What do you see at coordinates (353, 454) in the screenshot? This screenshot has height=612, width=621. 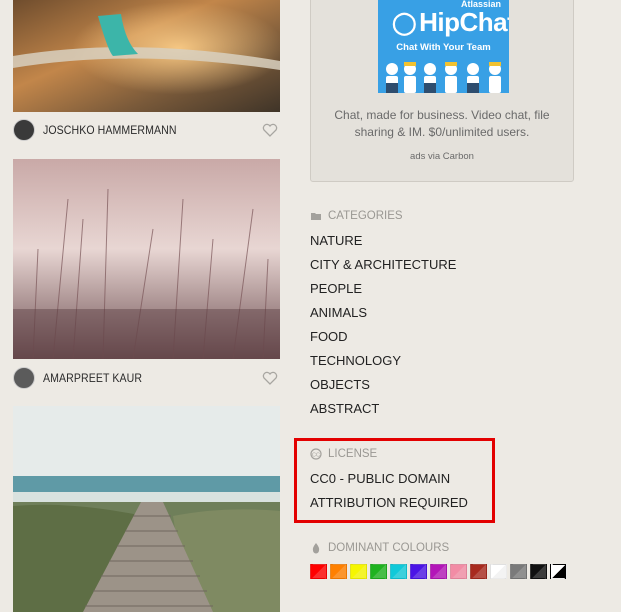 I see `license-title: LICENSE` at bounding box center [353, 454].